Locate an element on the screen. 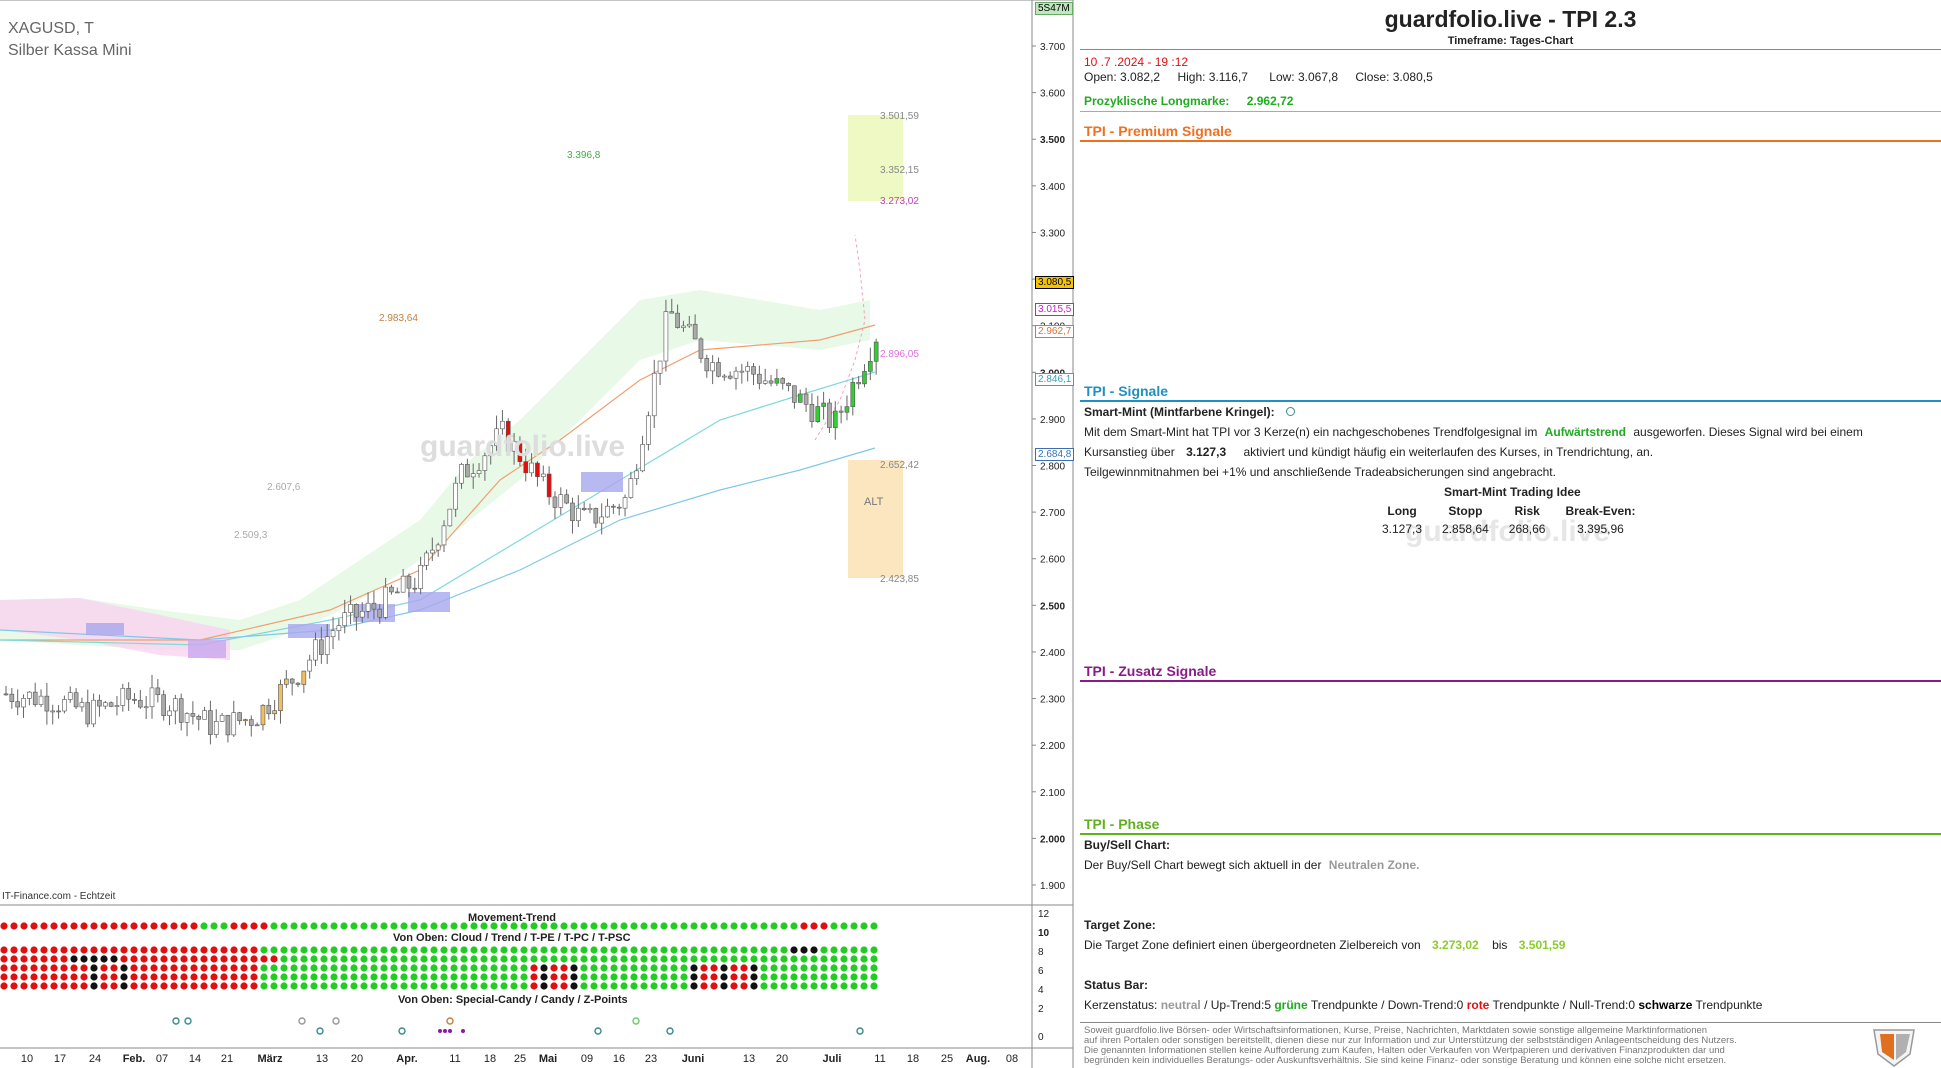  y-tick-label: 2.100 is located at coordinates (1052, 793).